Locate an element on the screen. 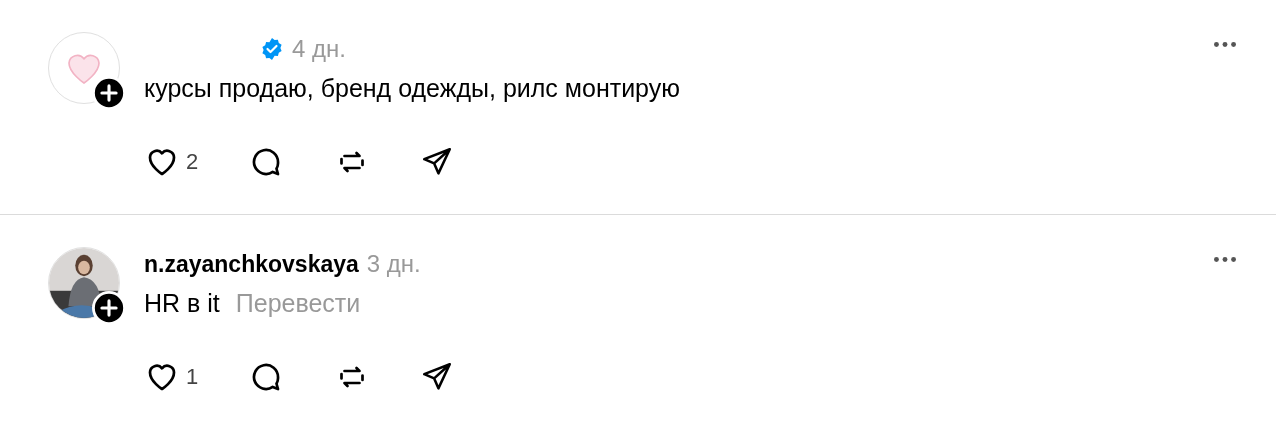  username: n.zayanchkovskaya is located at coordinates (251, 264).